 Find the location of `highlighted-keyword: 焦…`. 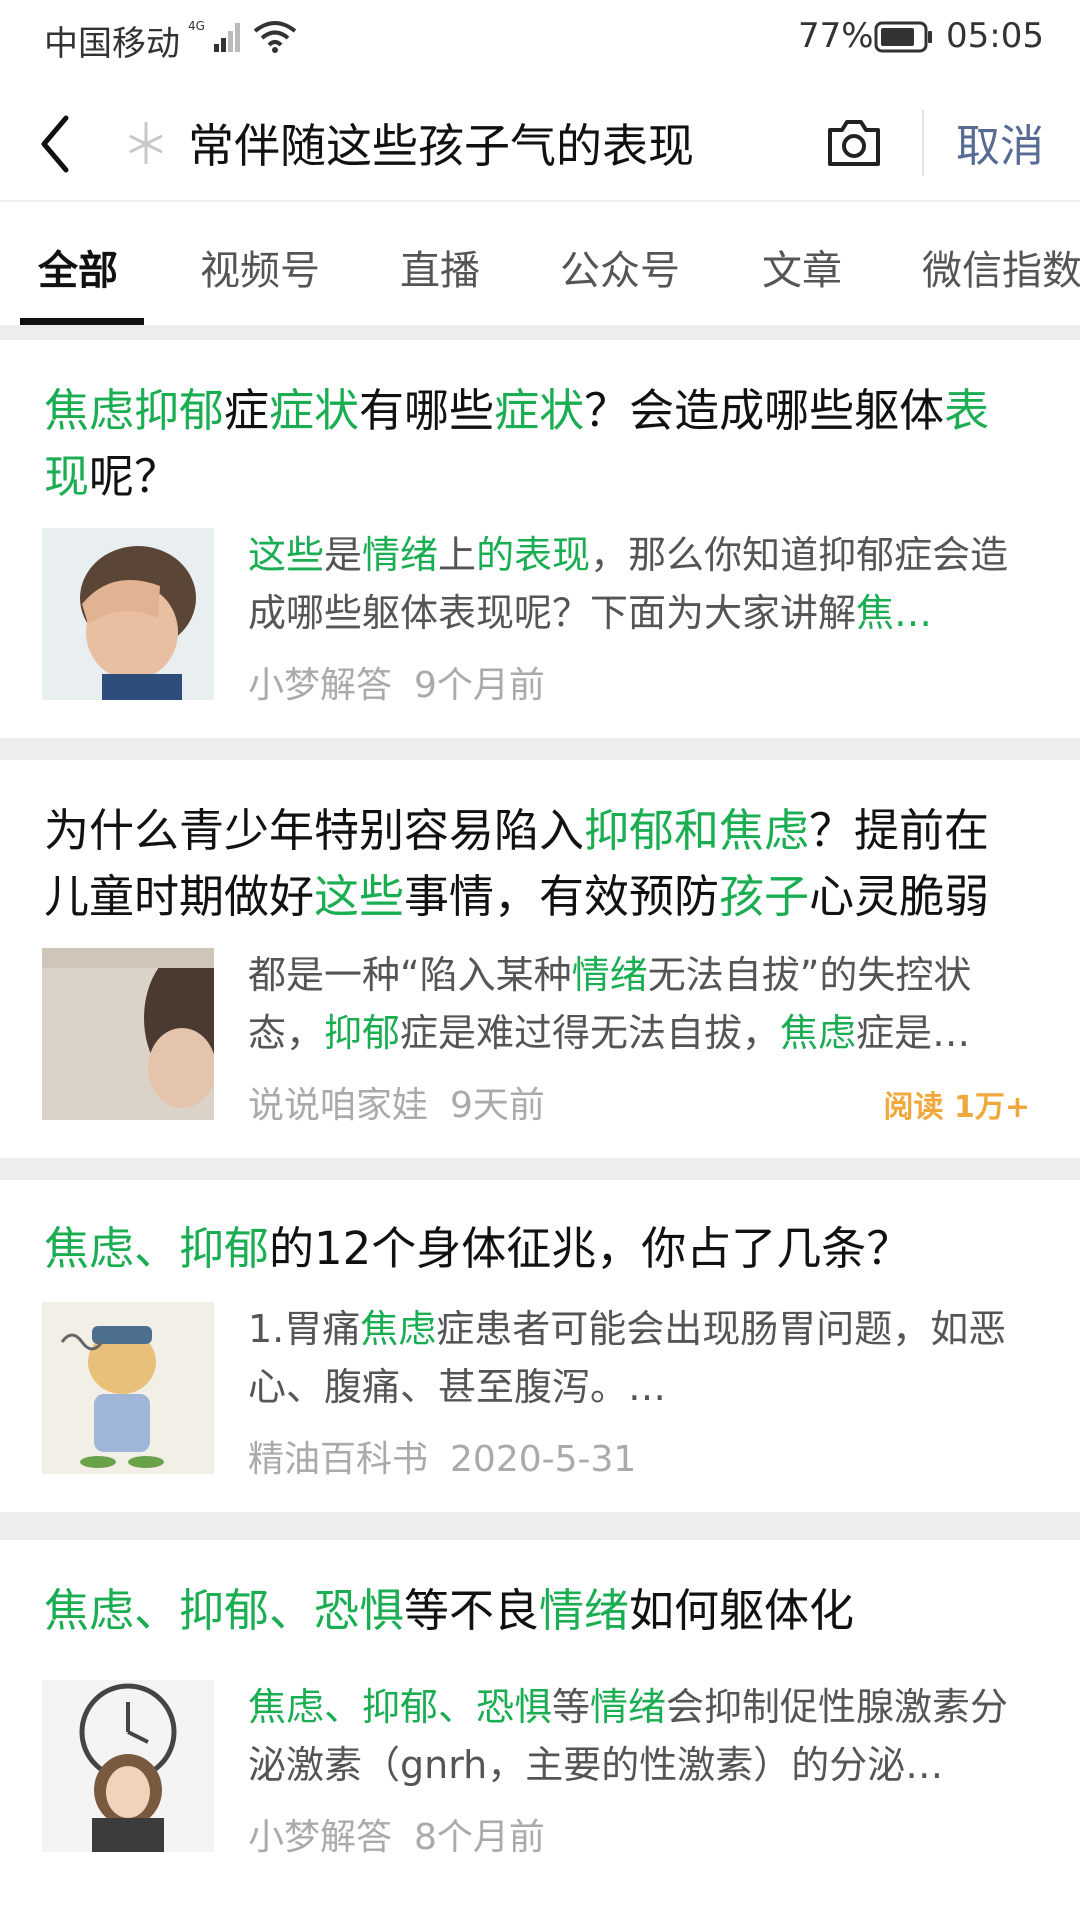

highlighted-keyword: 焦… is located at coordinates (894, 613).